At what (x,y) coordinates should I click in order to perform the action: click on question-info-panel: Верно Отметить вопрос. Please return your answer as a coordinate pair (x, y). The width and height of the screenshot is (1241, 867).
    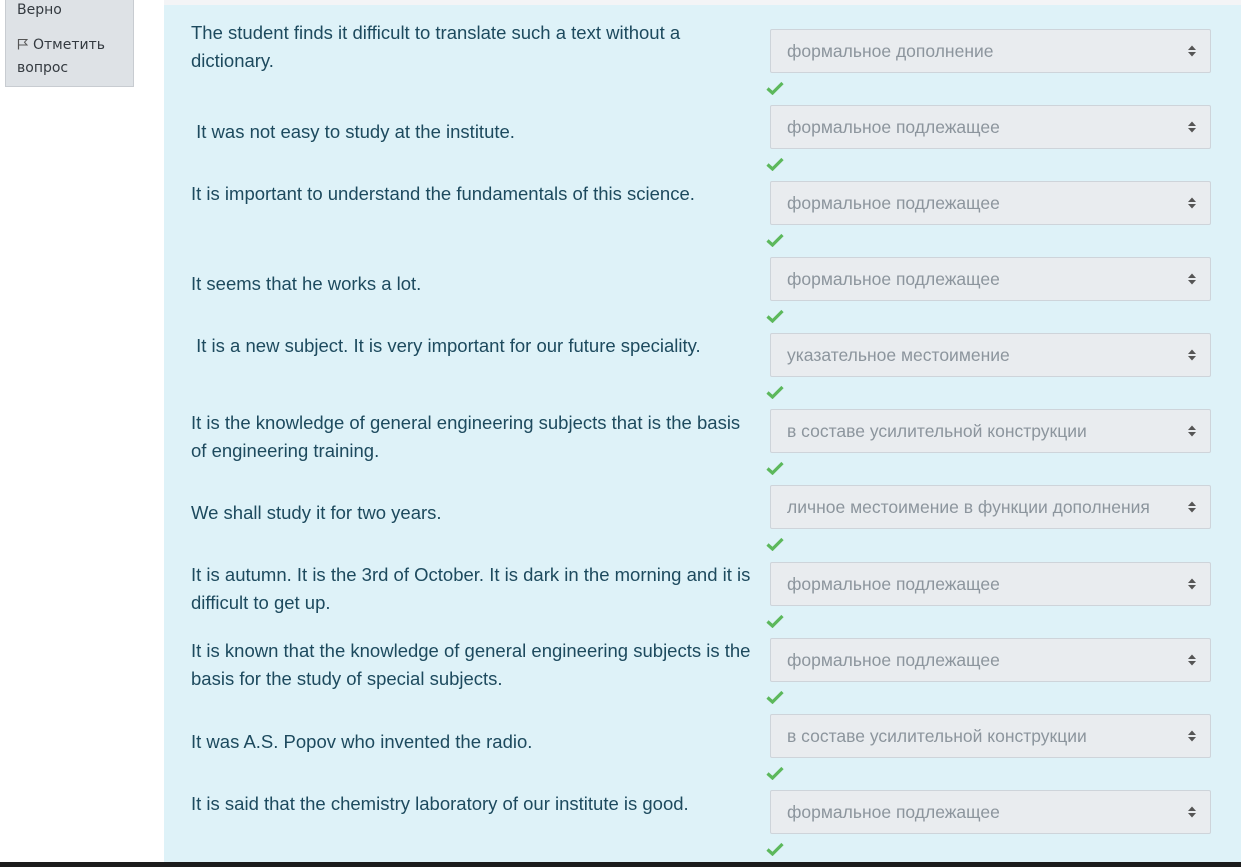
    Looking at the image, I should click on (69, 43).